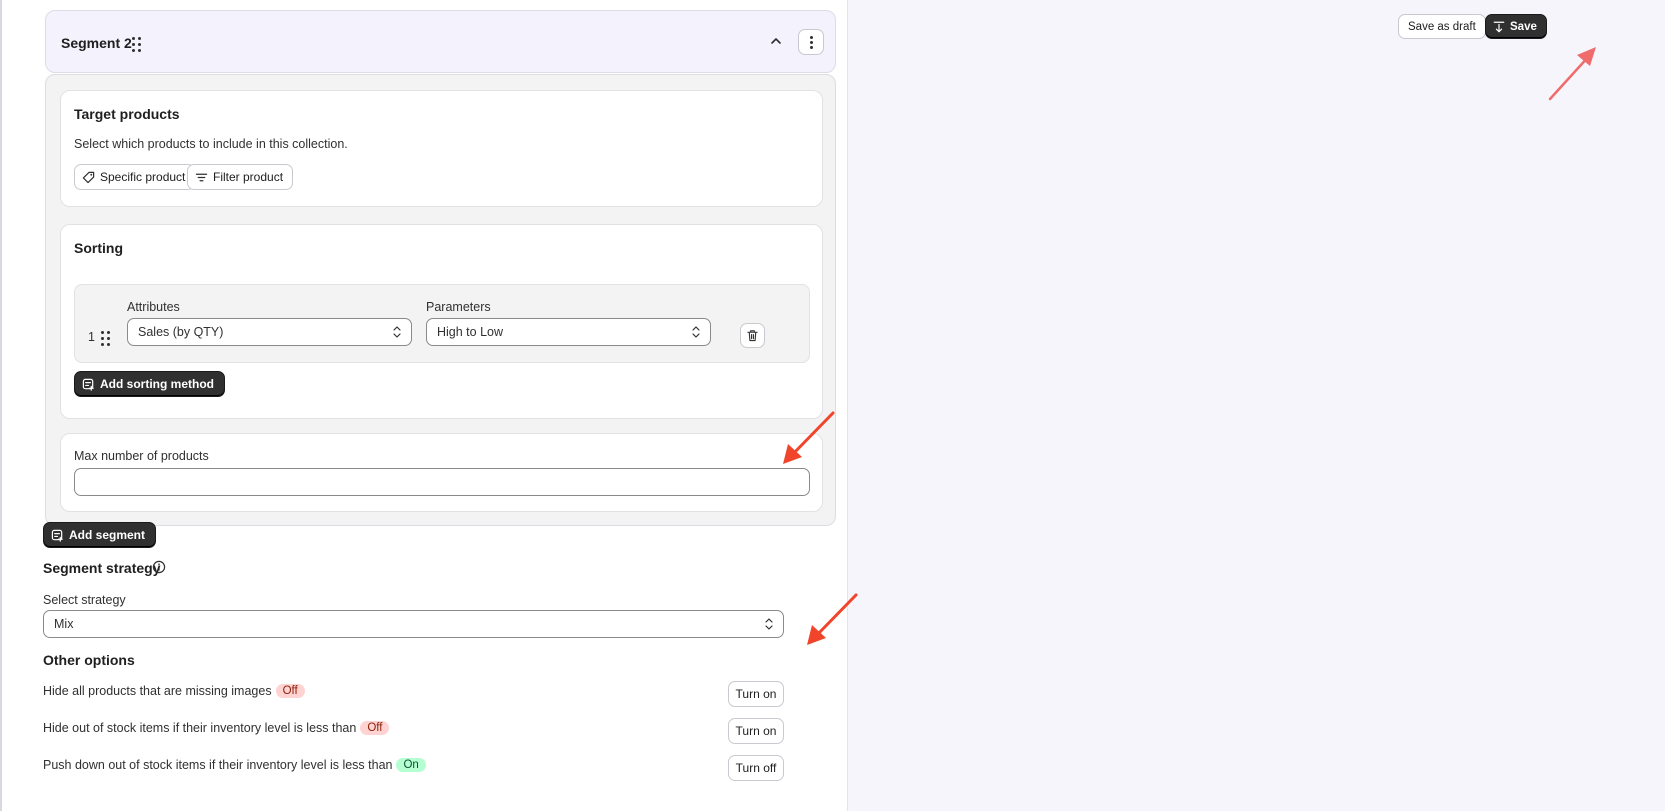 The height and width of the screenshot is (811, 1665). I want to click on add-segment-button: Add segment, so click(100, 535).